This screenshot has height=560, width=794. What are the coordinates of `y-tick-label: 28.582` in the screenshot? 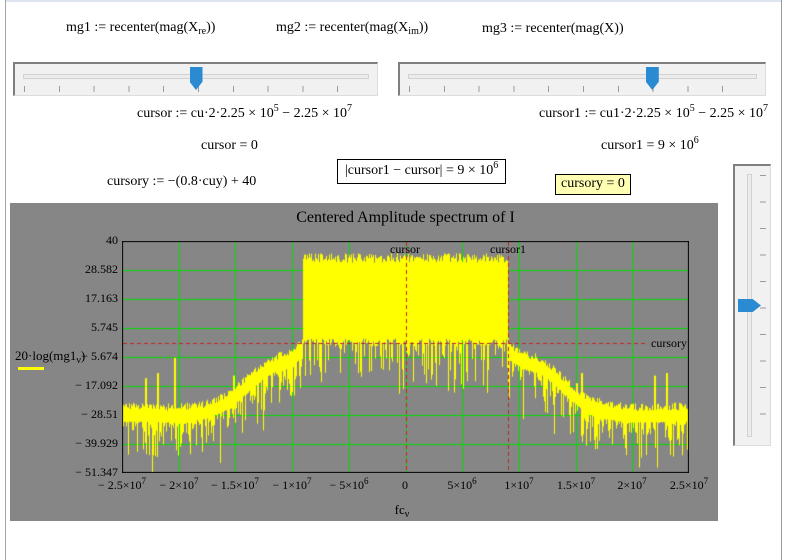 It's located at (101, 269).